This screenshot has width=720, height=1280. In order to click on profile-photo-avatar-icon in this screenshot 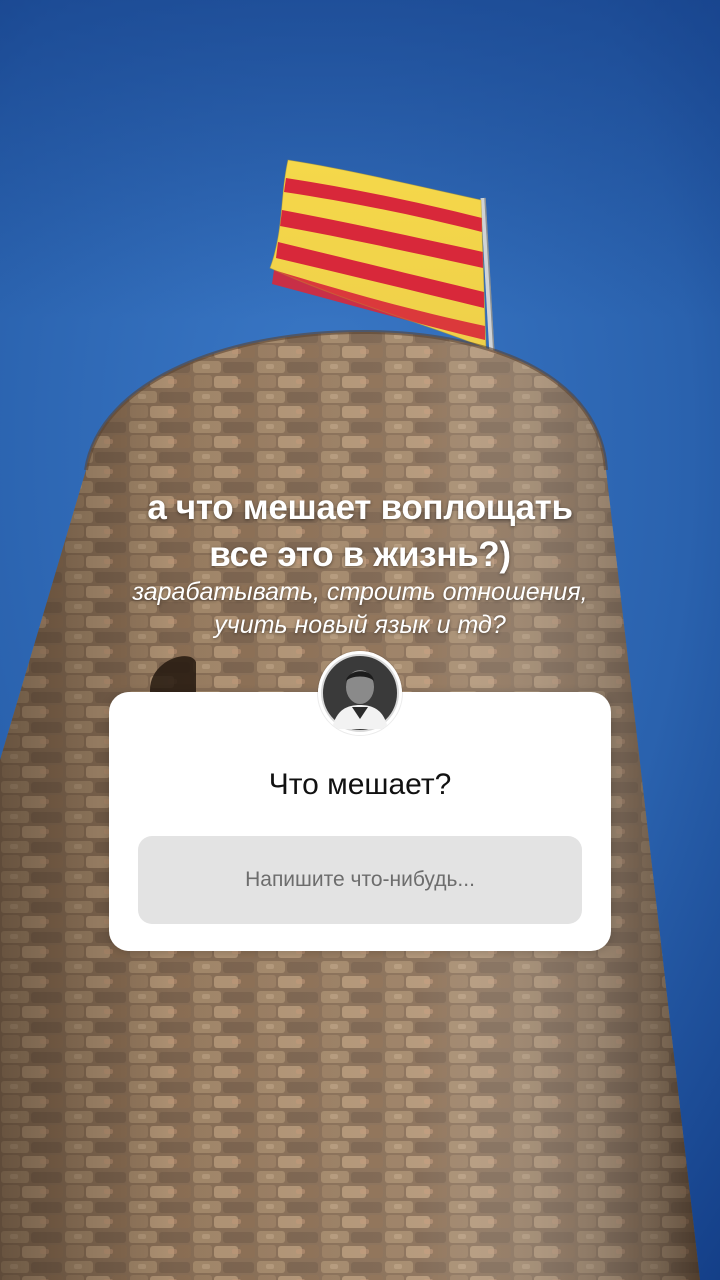, I will do `click(360, 693)`.